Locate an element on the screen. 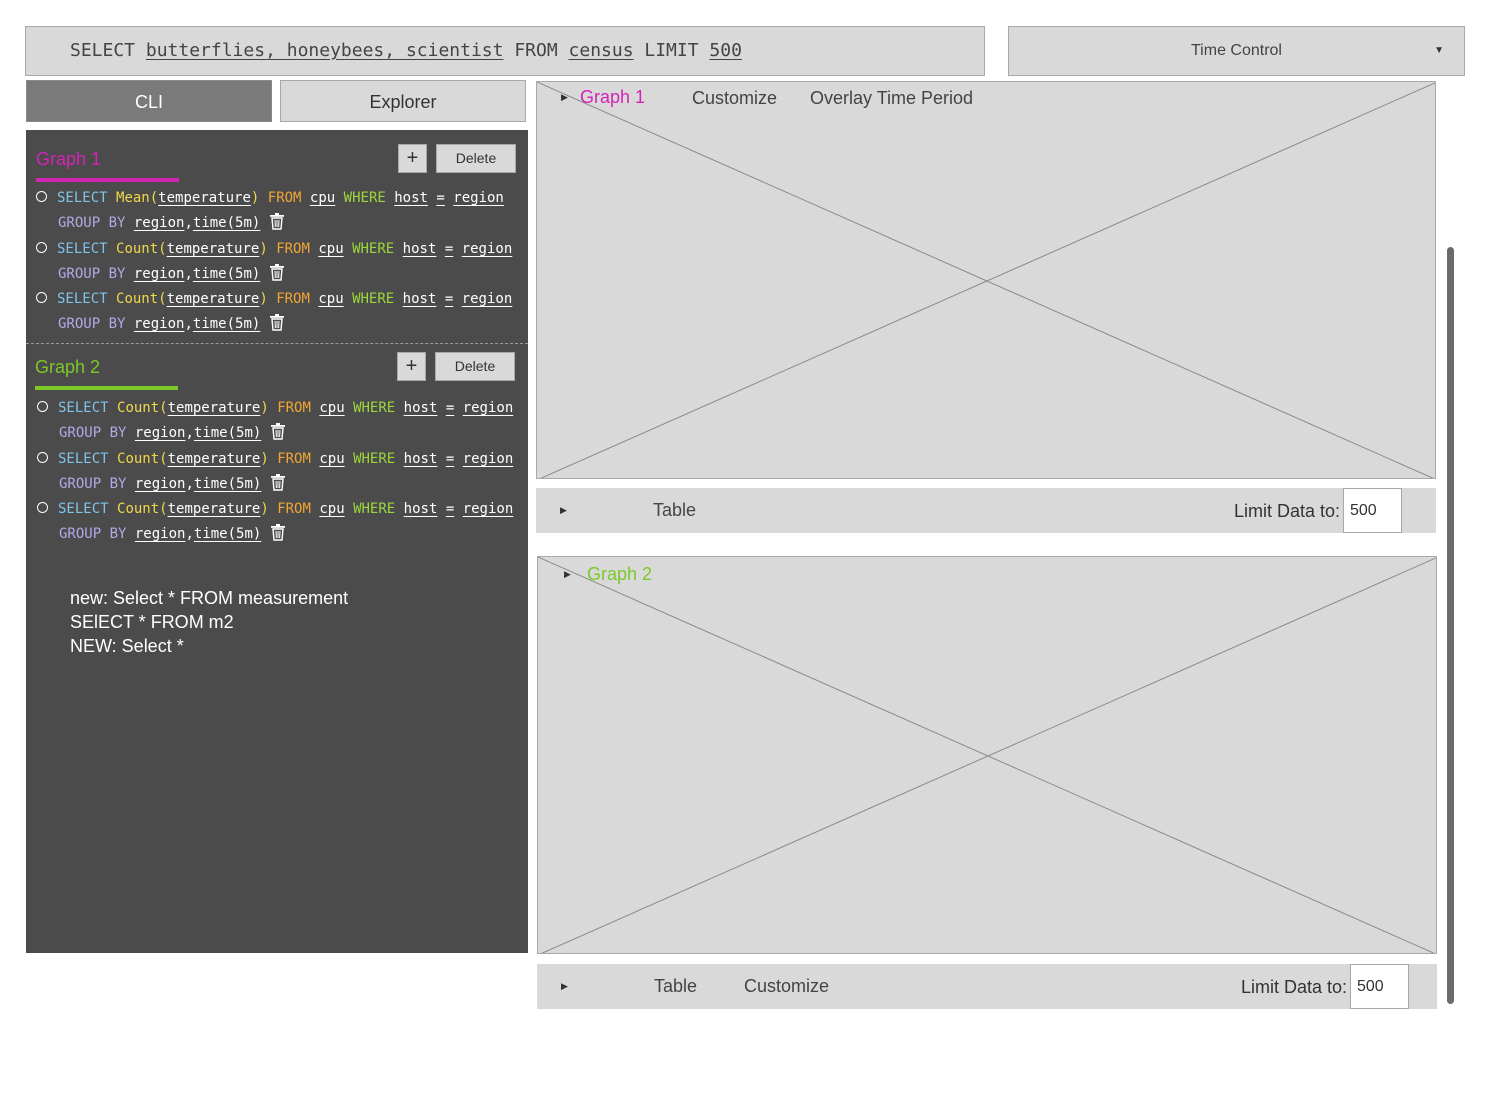 The height and width of the screenshot is (1101, 1512). cli-graph1-underline is located at coordinates (107, 180).